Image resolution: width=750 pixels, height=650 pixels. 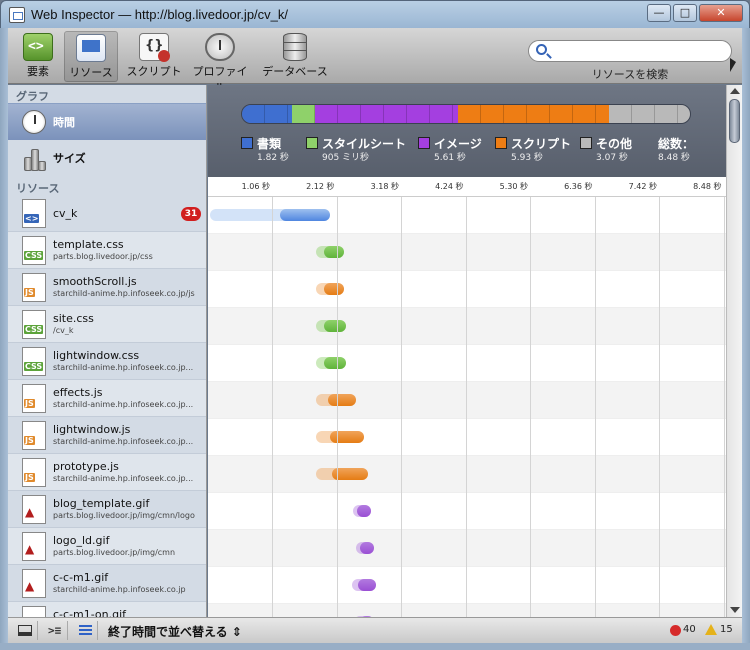 I want to click on resource-name: lightwindow.css, so click(x=96, y=355).